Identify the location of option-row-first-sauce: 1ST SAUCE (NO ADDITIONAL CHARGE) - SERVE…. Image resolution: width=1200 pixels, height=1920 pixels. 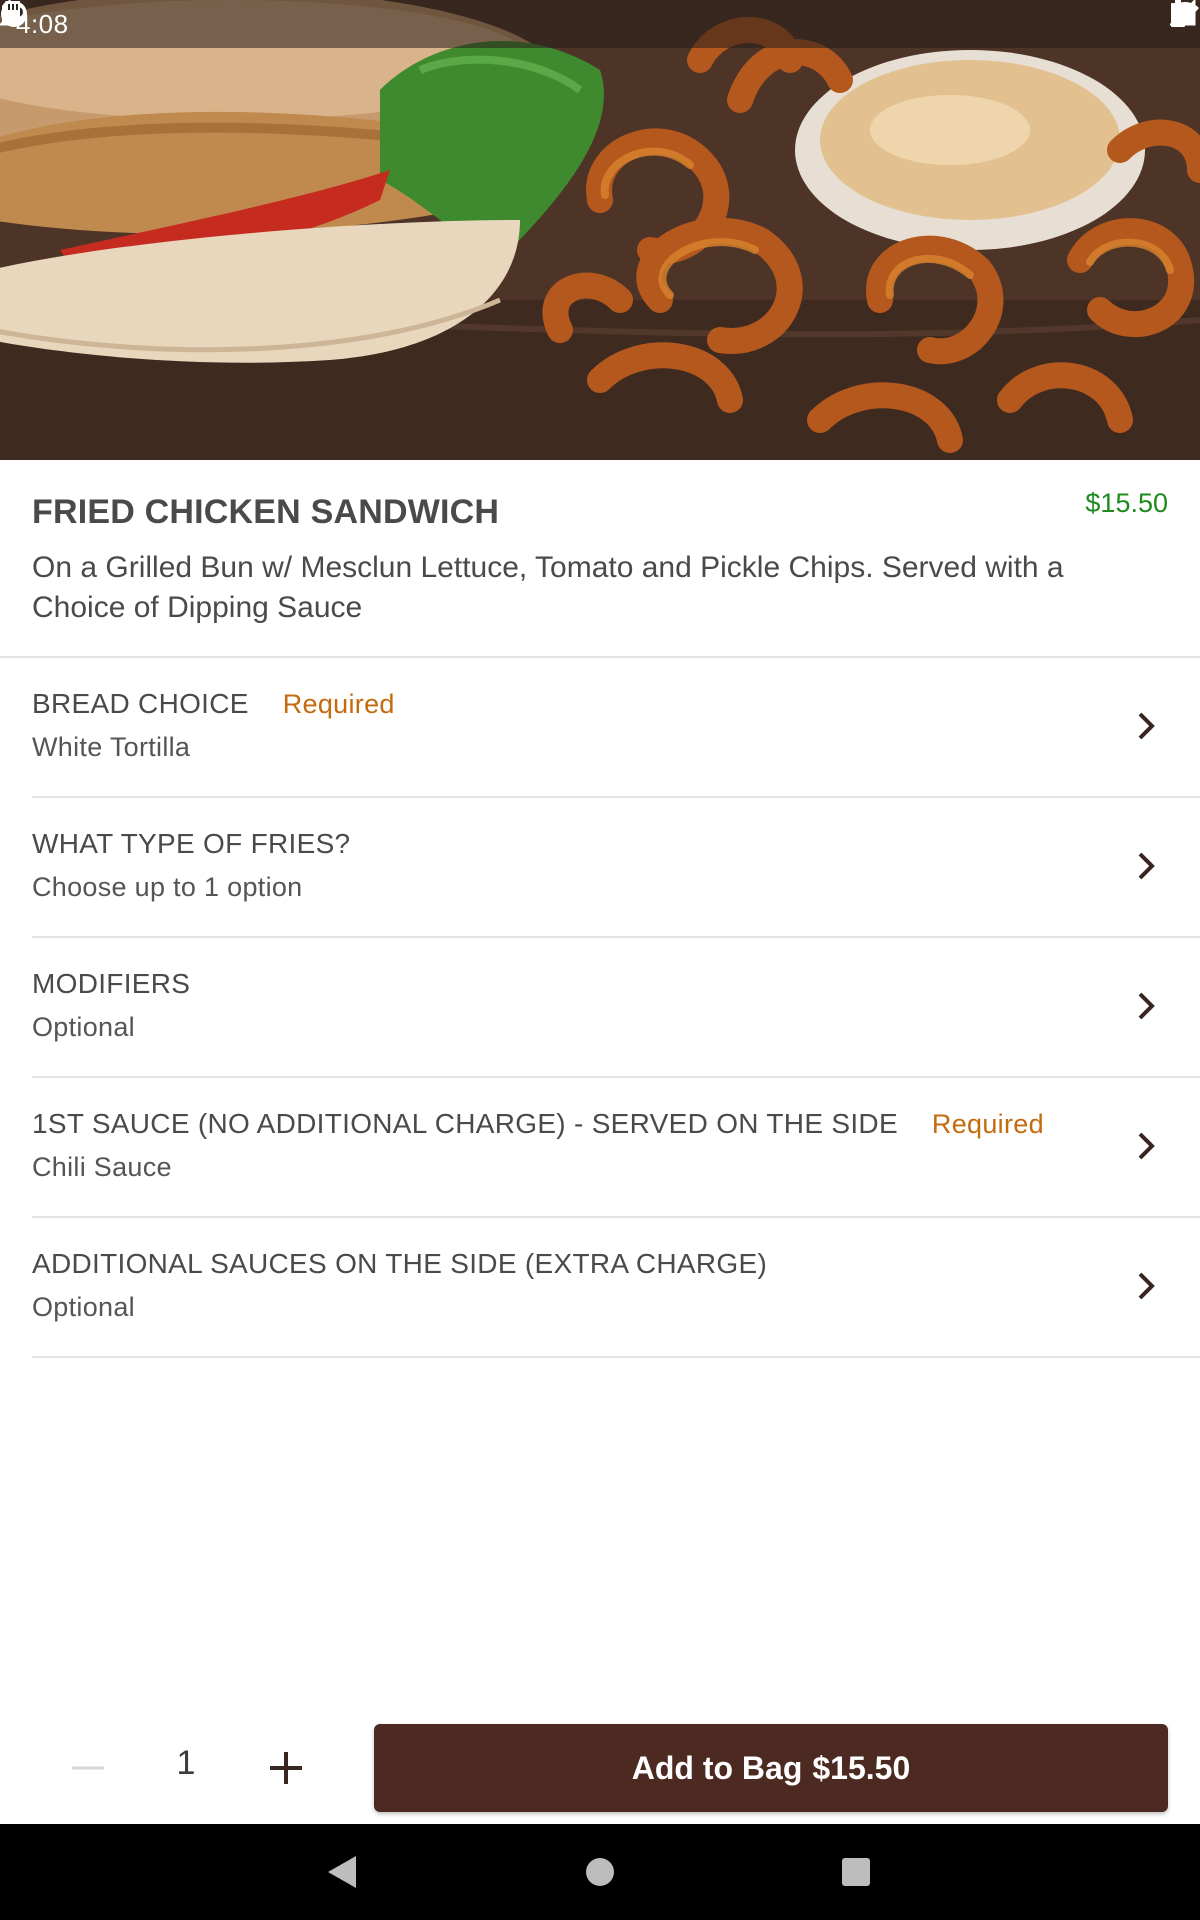
(616, 1148).